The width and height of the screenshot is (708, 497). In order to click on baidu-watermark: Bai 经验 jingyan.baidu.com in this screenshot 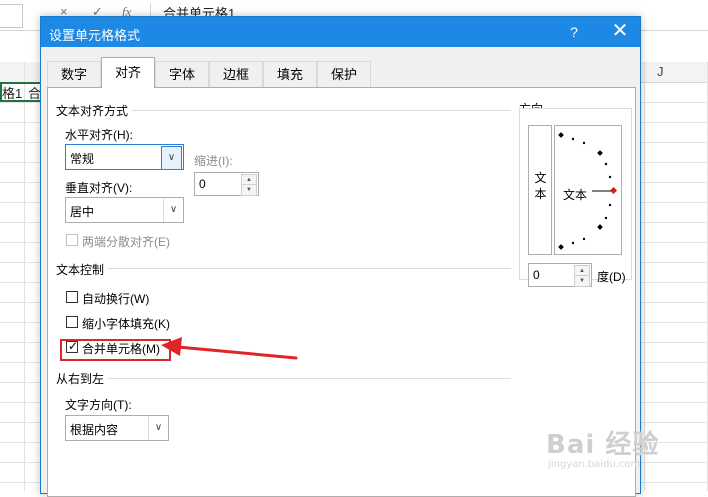, I will do `click(602, 447)`.